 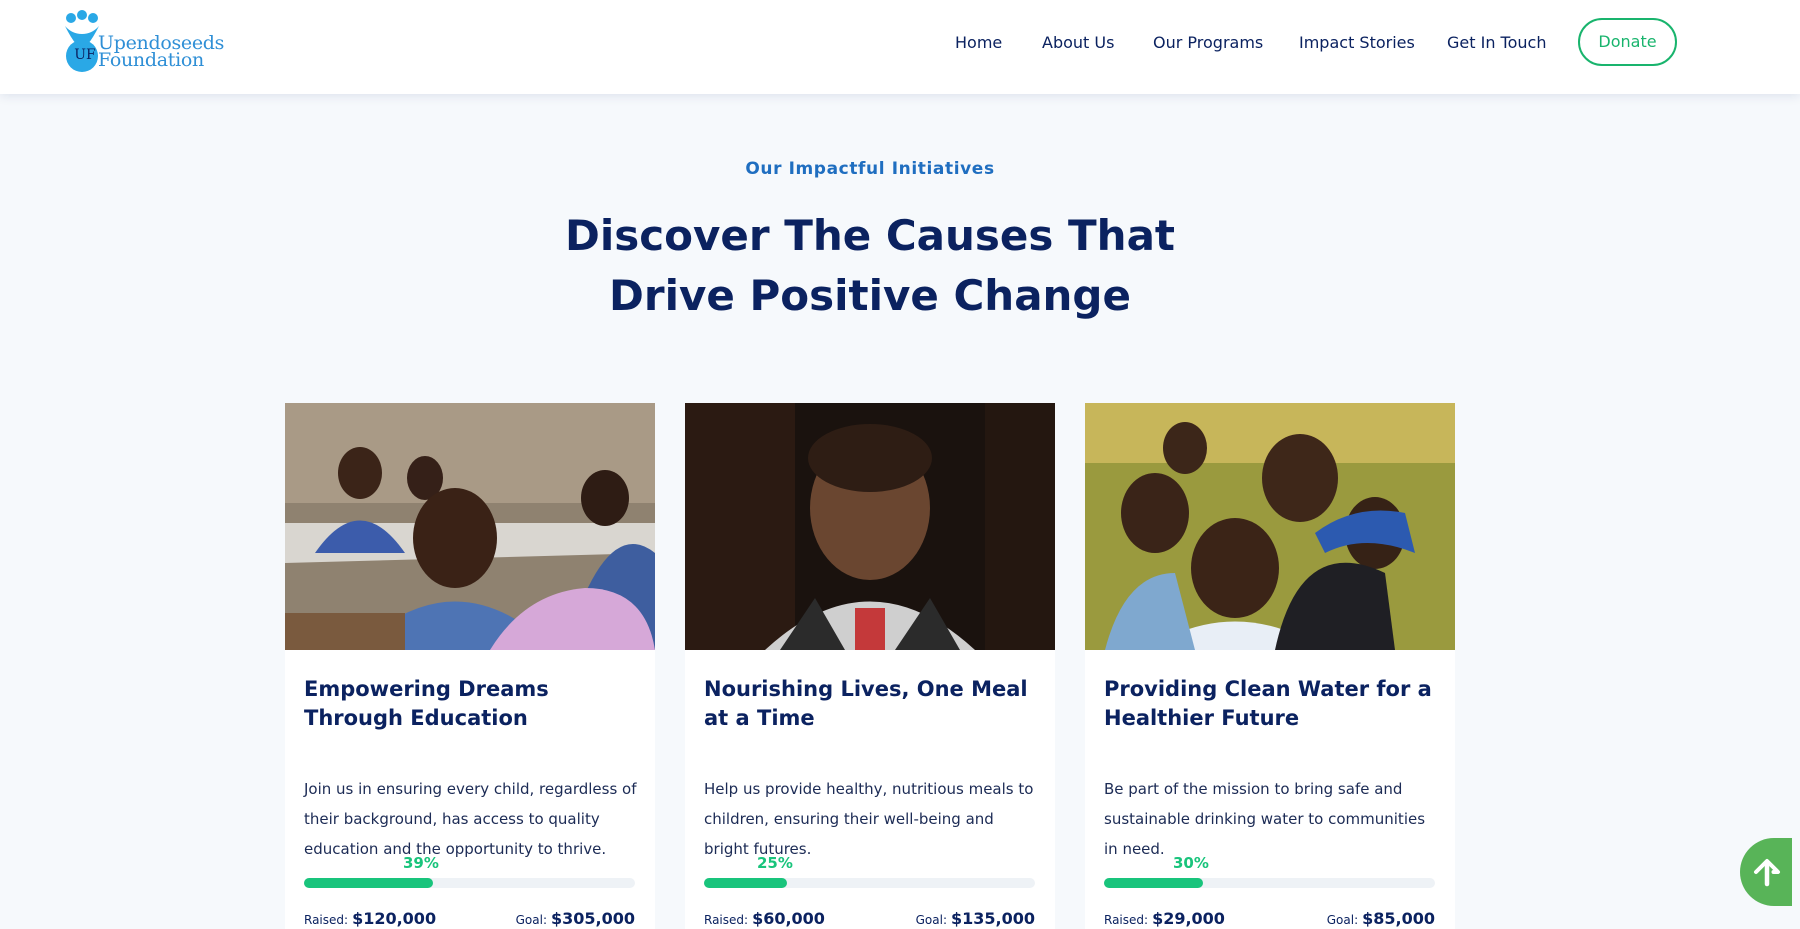 What do you see at coordinates (1270, 526) in the screenshot?
I see `cause-image-clean-water` at bounding box center [1270, 526].